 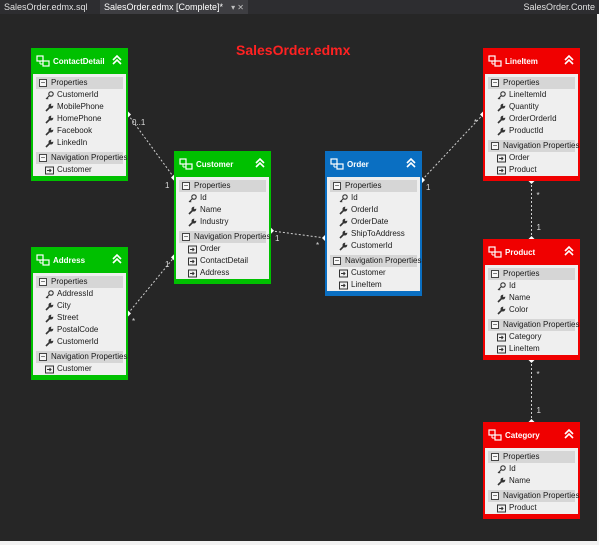 I want to click on tab-edmx: SalesOrder.edmx [Complete]* ▾ ✕, so click(x=174, y=7).